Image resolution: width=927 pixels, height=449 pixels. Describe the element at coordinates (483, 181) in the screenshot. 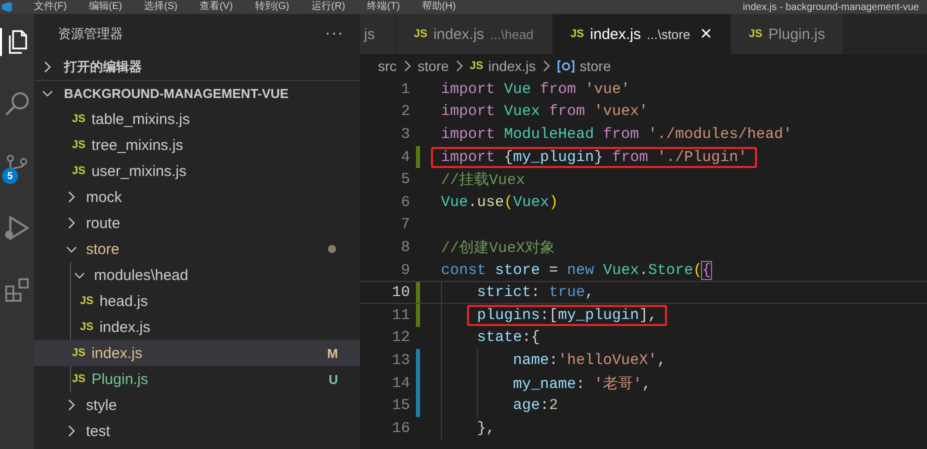

I see `code-line: //挂载Vuex` at that location.